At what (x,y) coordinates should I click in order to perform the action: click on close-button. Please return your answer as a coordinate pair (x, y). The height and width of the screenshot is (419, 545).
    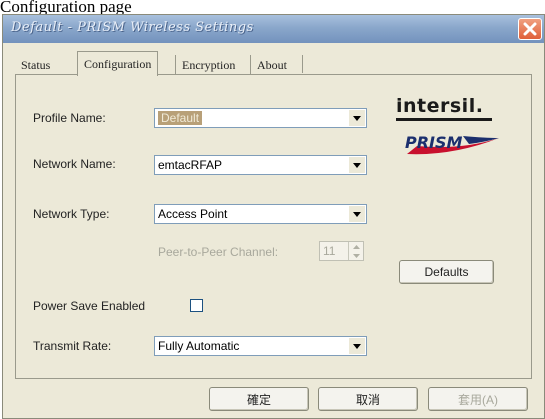
    Looking at the image, I should click on (530, 29).